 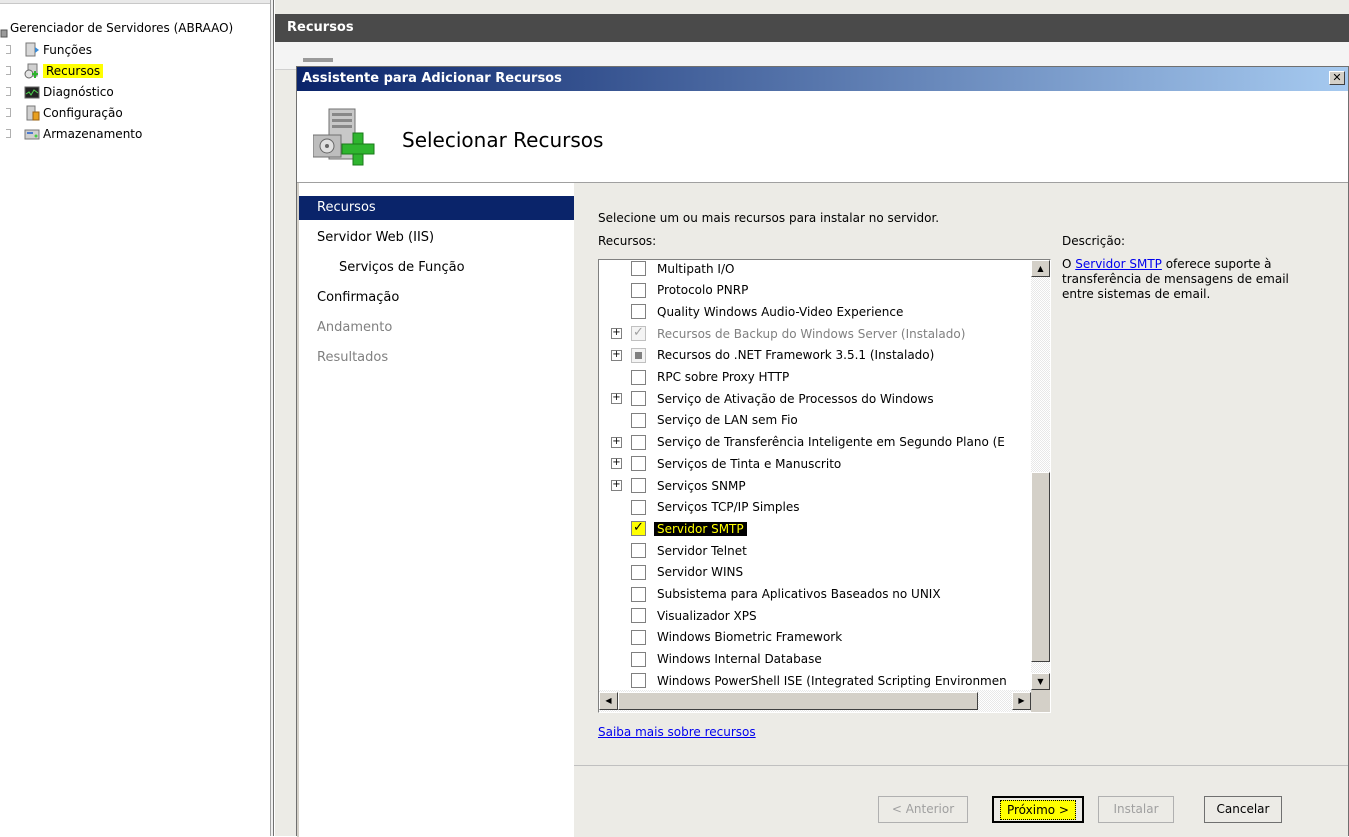 What do you see at coordinates (703, 290) in the screenshot?
I see `feature-label: Protocolo PNRP` at bounding box center [703, 290].